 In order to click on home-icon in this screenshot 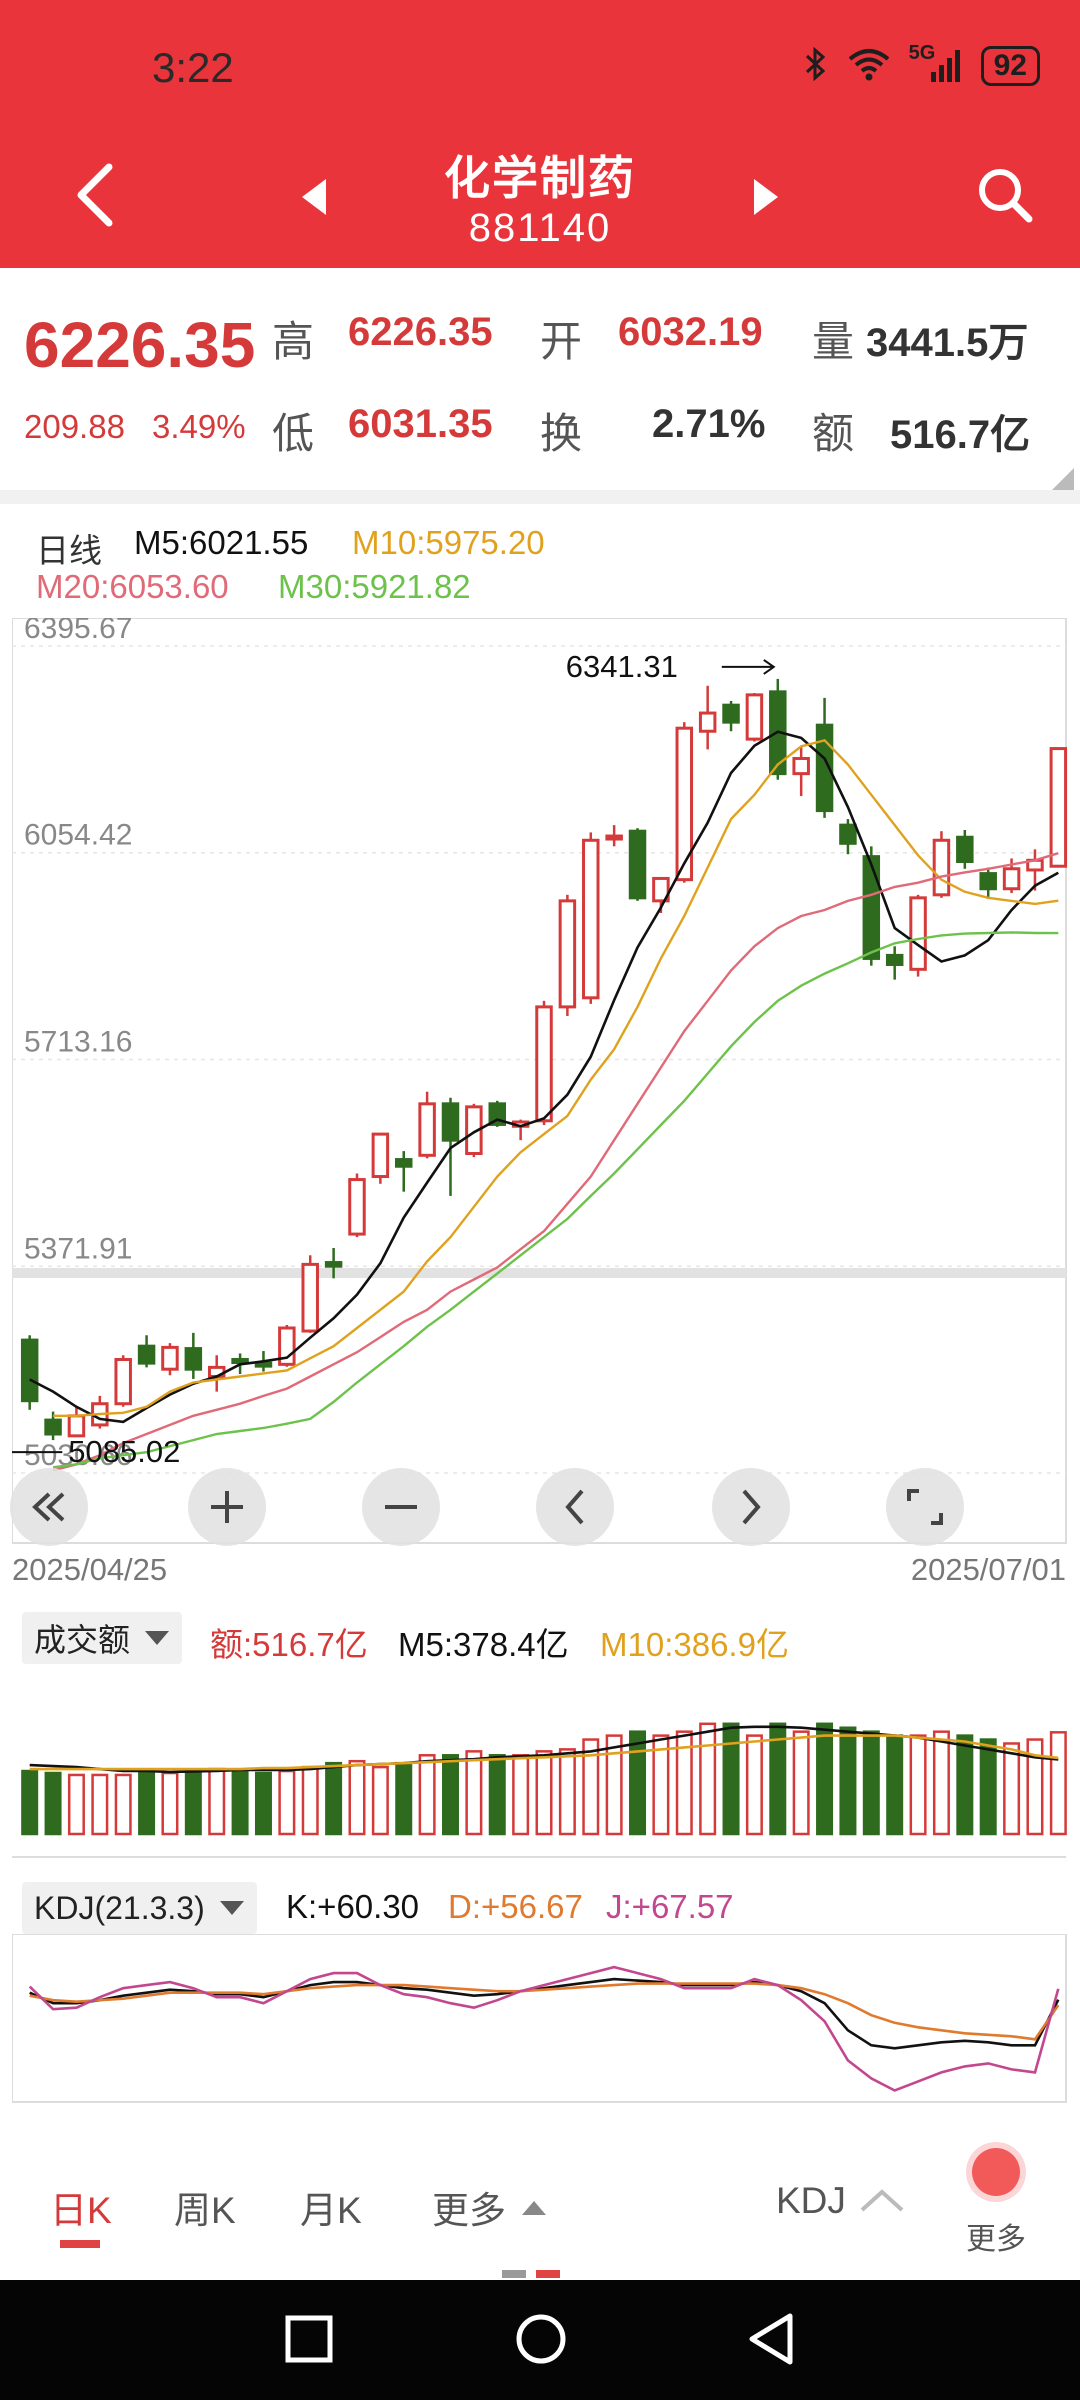, I will do `click(541, 2339)`.